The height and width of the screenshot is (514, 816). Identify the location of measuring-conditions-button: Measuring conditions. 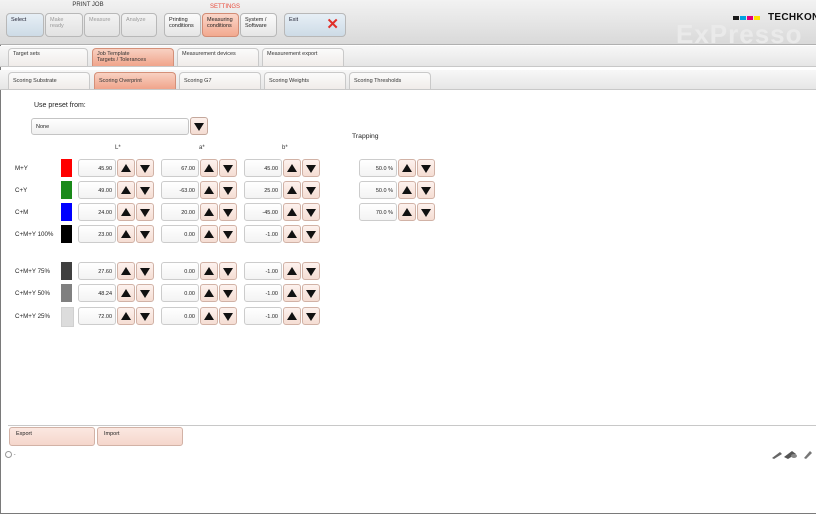
(220, 25).